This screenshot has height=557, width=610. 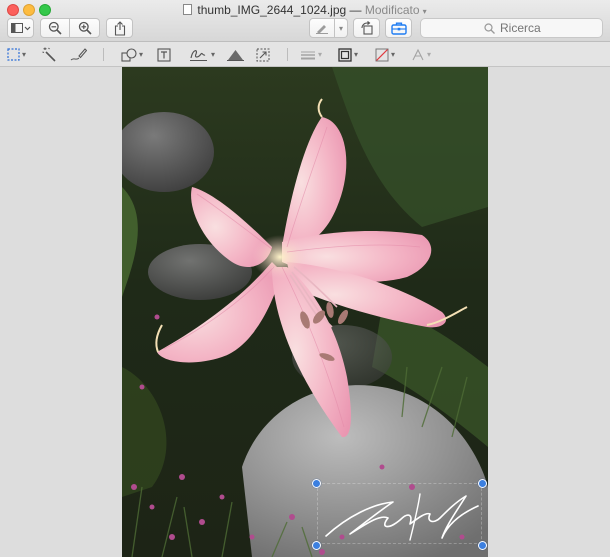 I want to click on view-menu-button, so click(x=20, y=28).